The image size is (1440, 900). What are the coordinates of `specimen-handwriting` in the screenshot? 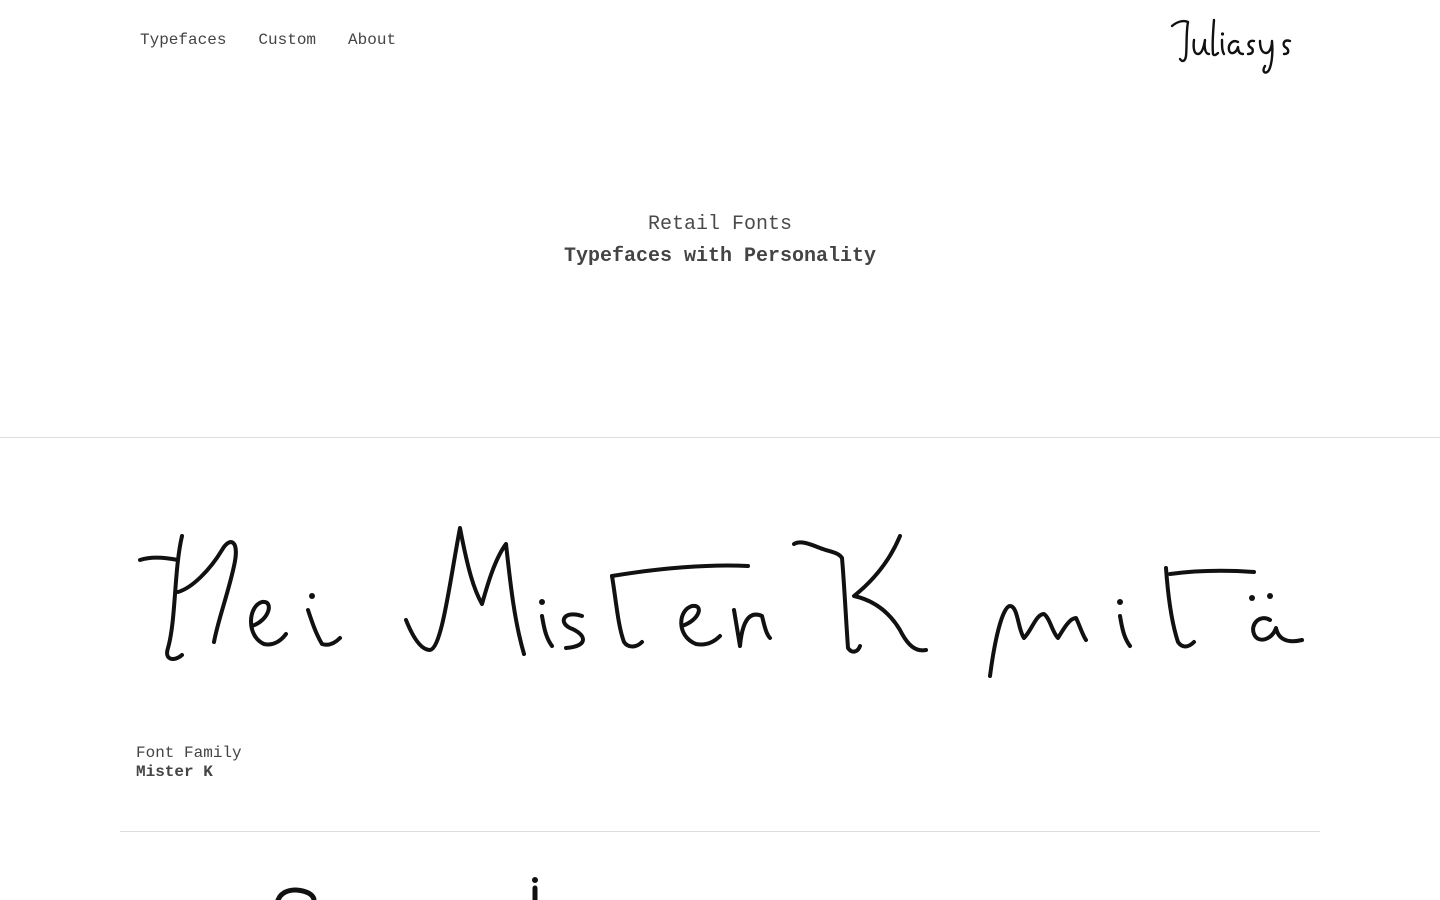 It's located at (721, 602).